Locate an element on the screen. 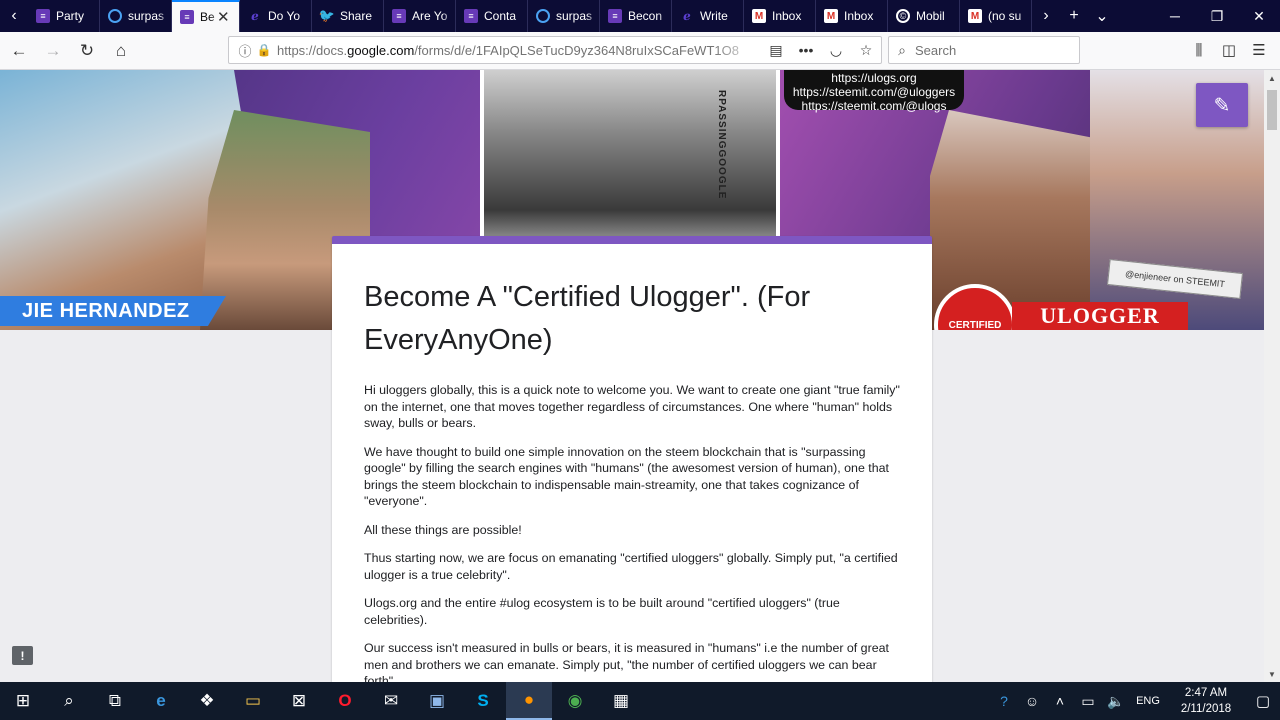 The height and width of the screenshot is (720, 1280). browser-tab: ℯ Do Yo is located at coordinates (276, 16).